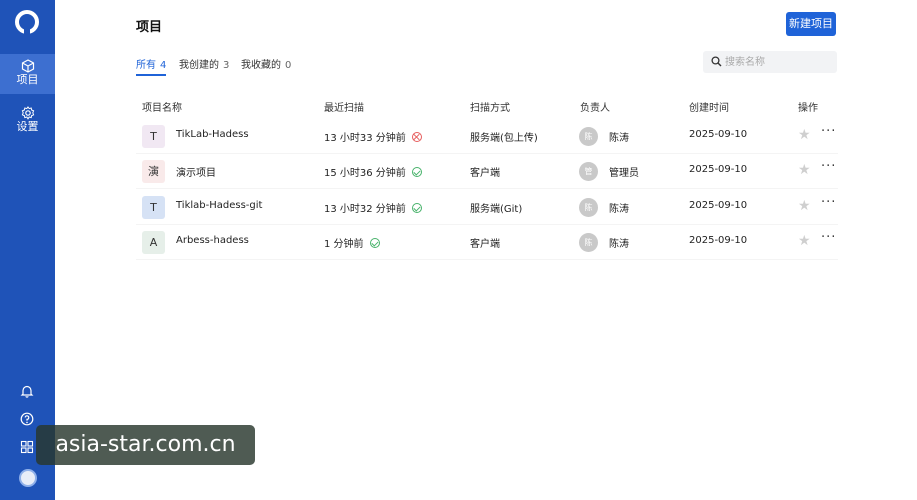 Image resolution: width=917 pixels, height=500 pixels. I want to click on help-icon, so click(27, 419).